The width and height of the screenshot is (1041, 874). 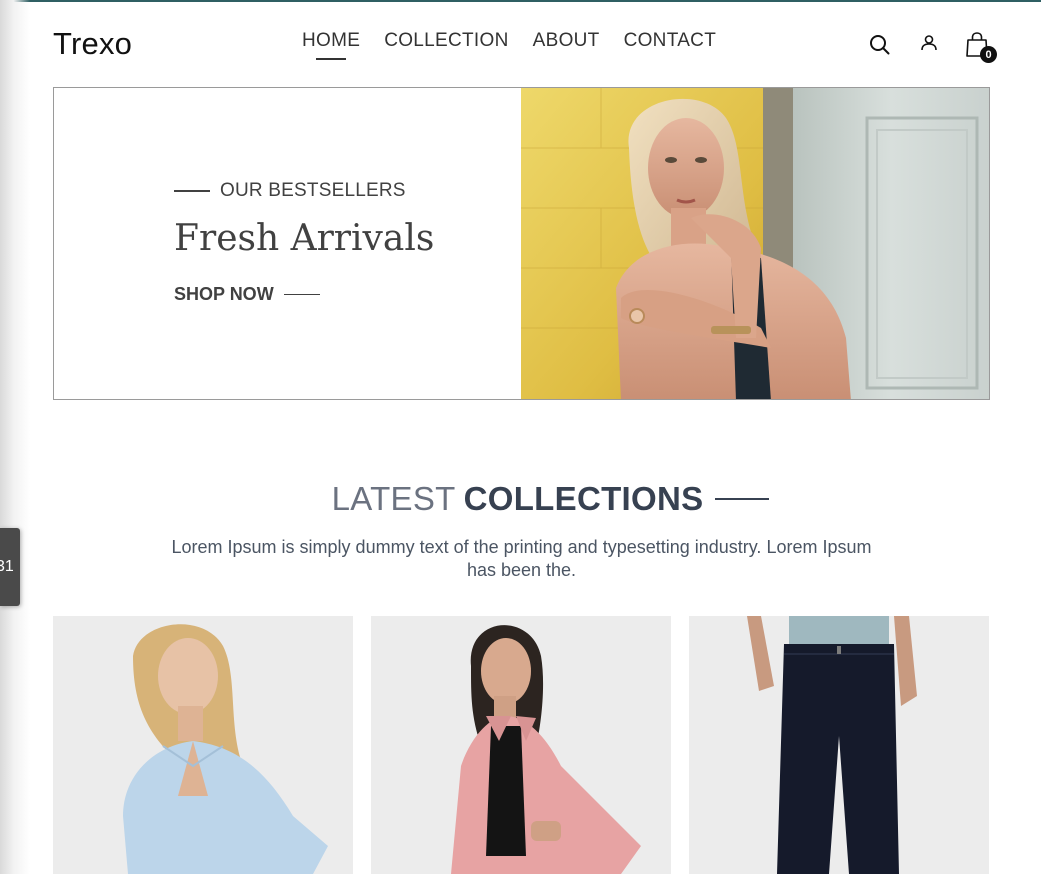 What do you see at coordinates (742, 499) in the screenshot?
I see `heading-line` at bounding box center [742, 499].